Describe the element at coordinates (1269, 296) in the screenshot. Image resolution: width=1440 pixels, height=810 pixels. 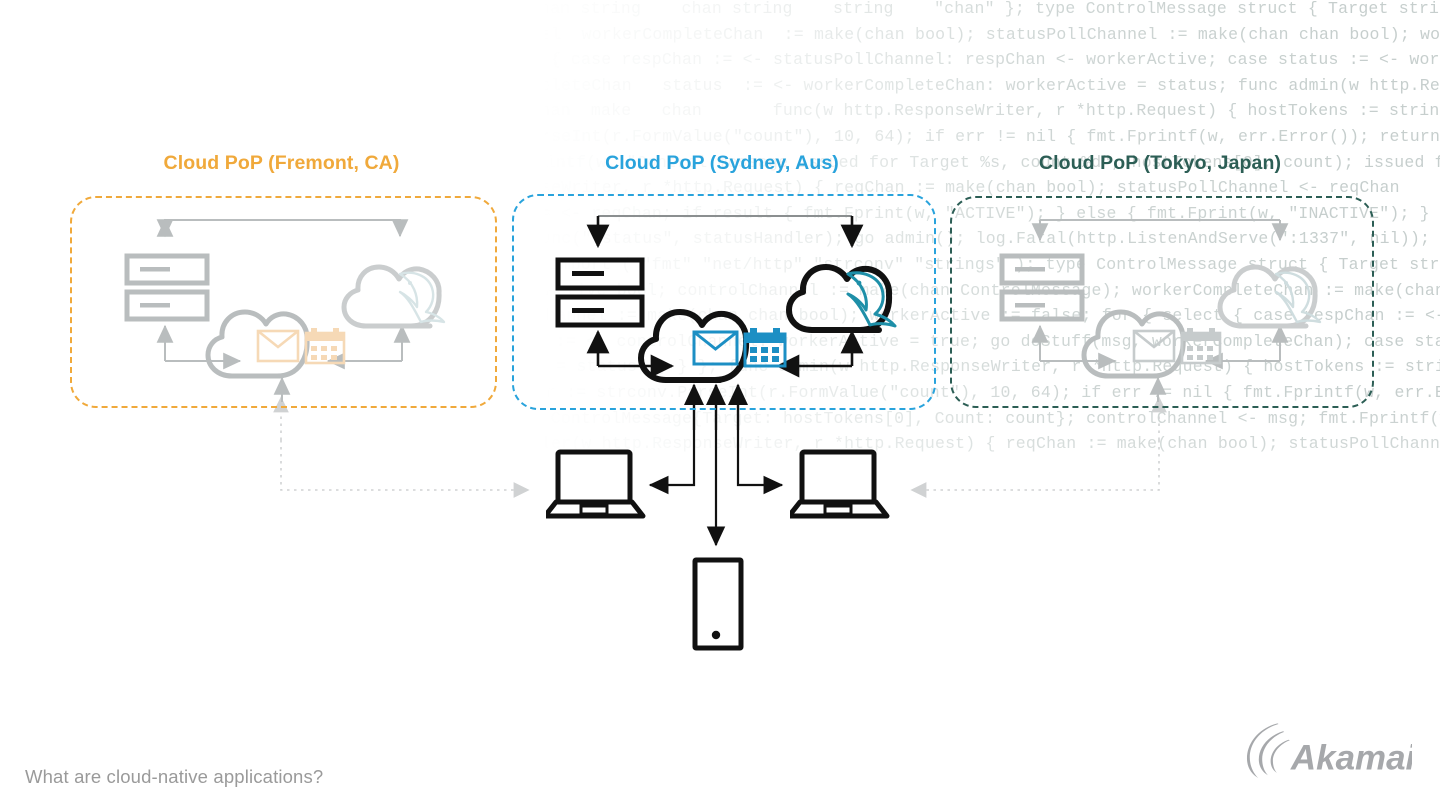
I see `cloud-database-dolphin-icon-tokyo` at that location.